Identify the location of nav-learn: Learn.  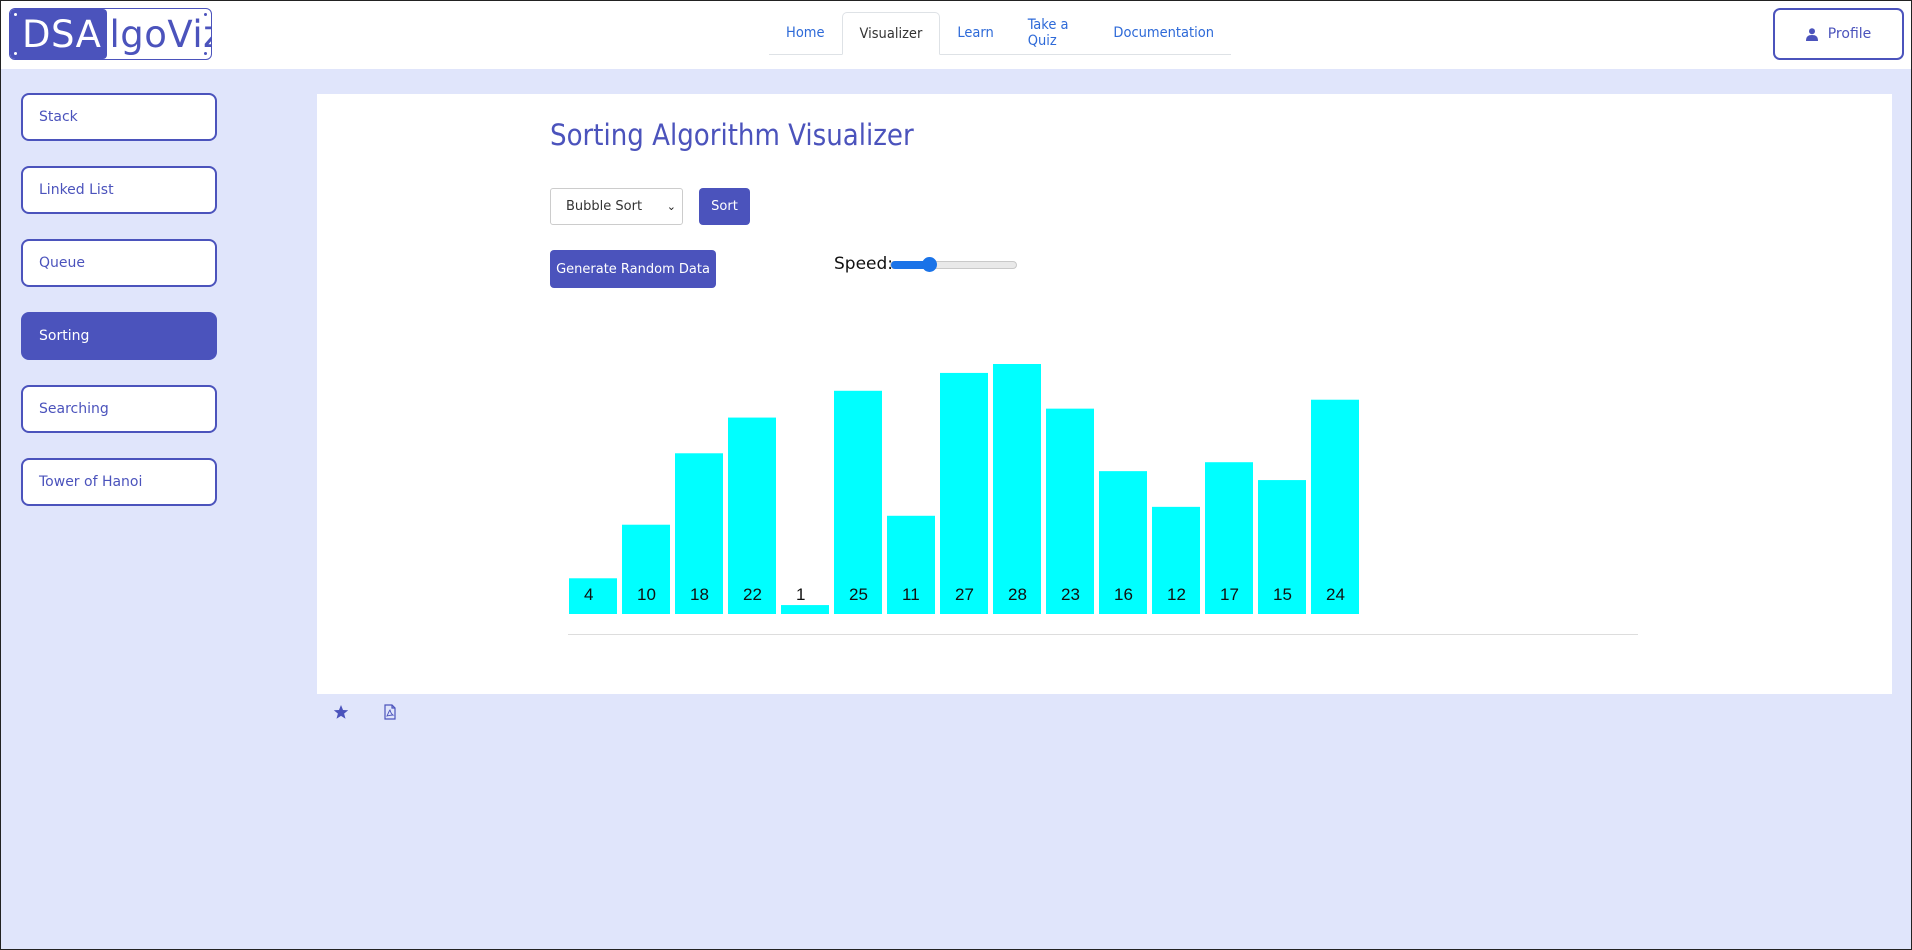
(975, 33).